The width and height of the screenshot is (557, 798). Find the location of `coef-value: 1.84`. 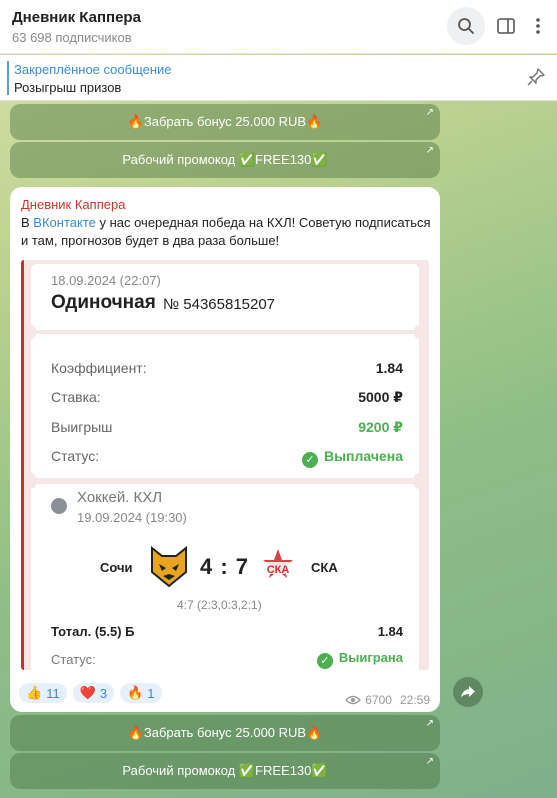

coef-value: 1.84 is located at coordinates (389, 368).